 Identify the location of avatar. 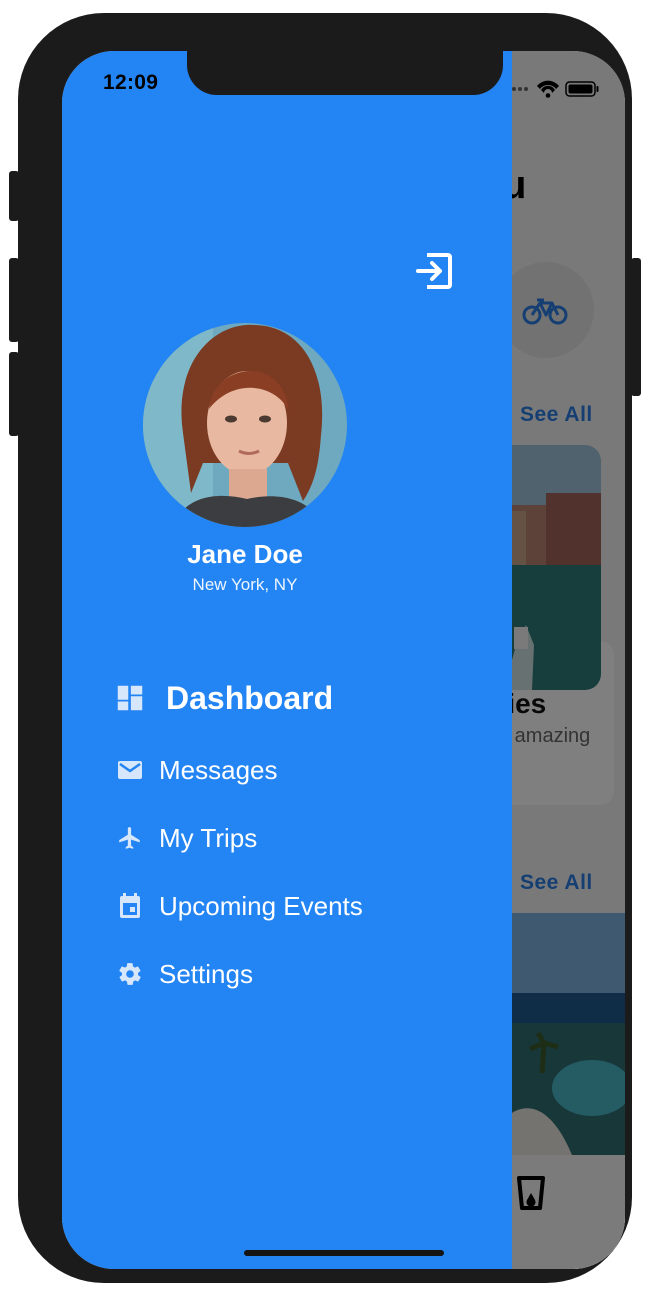
(245, 425).